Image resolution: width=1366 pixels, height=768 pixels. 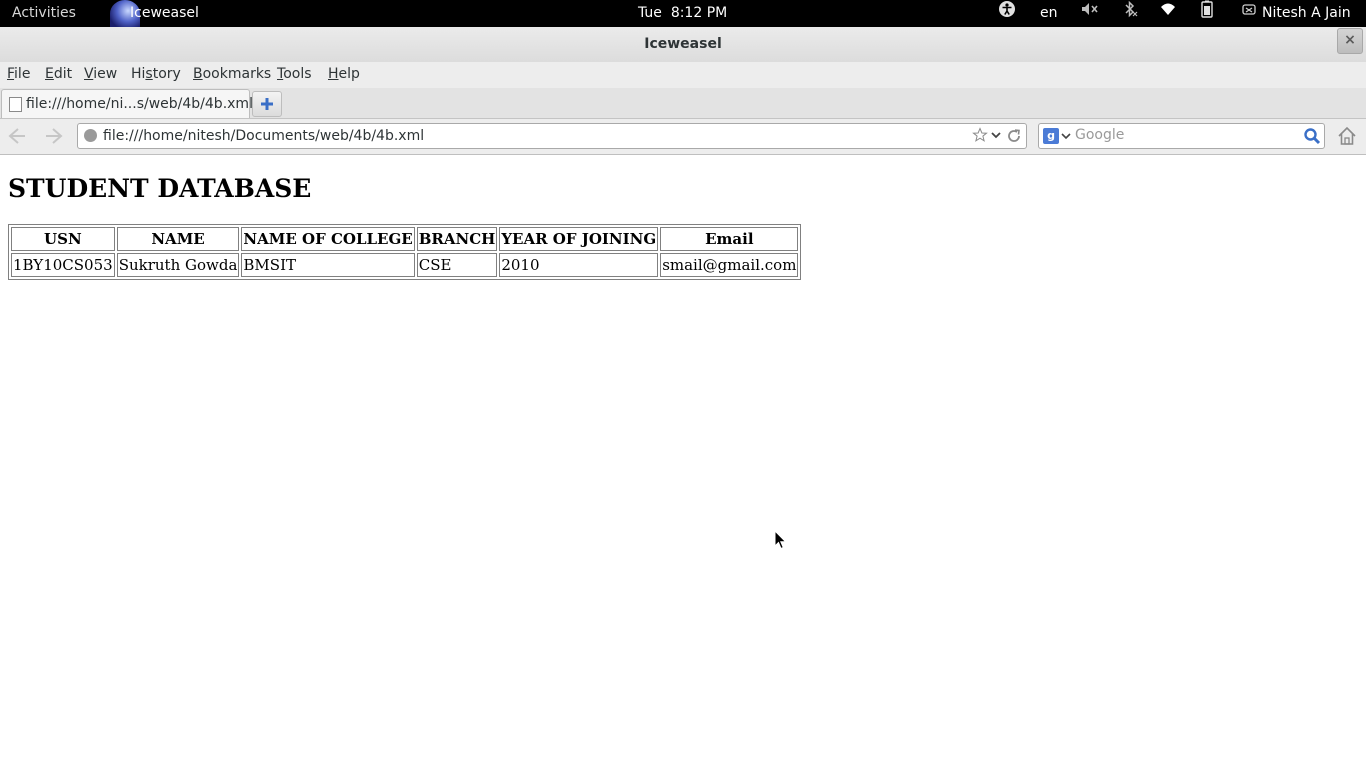 What do you see at coordinates (178, 239) in the screenshot?
I see `header-name: NAME` at bounding box center [178, 239].